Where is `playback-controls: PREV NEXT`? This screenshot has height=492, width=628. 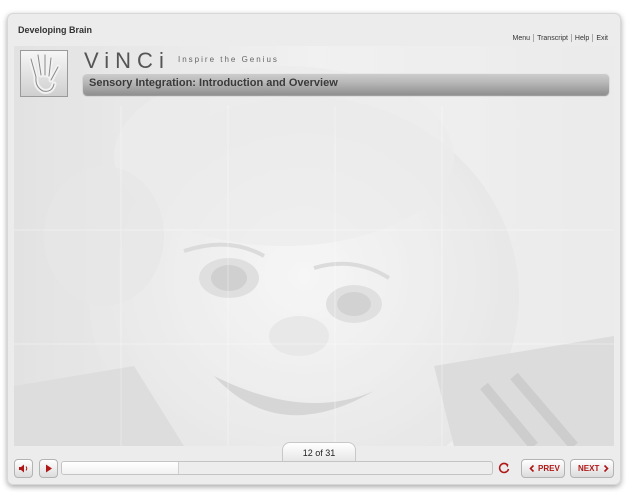 playback-controls: PREV NEXT is located at coordinates (314, 468).